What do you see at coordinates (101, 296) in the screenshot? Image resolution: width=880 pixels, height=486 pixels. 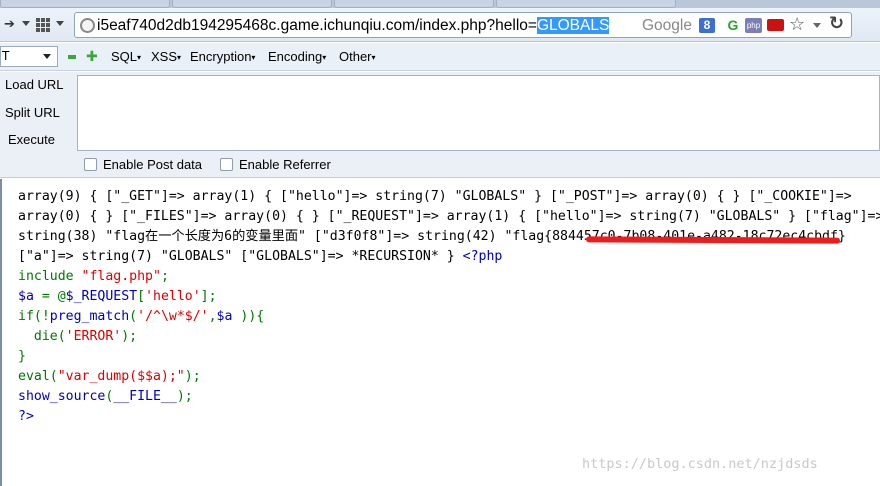 I see `code-token: $_REQUEST` at bounding box center [101, 296].